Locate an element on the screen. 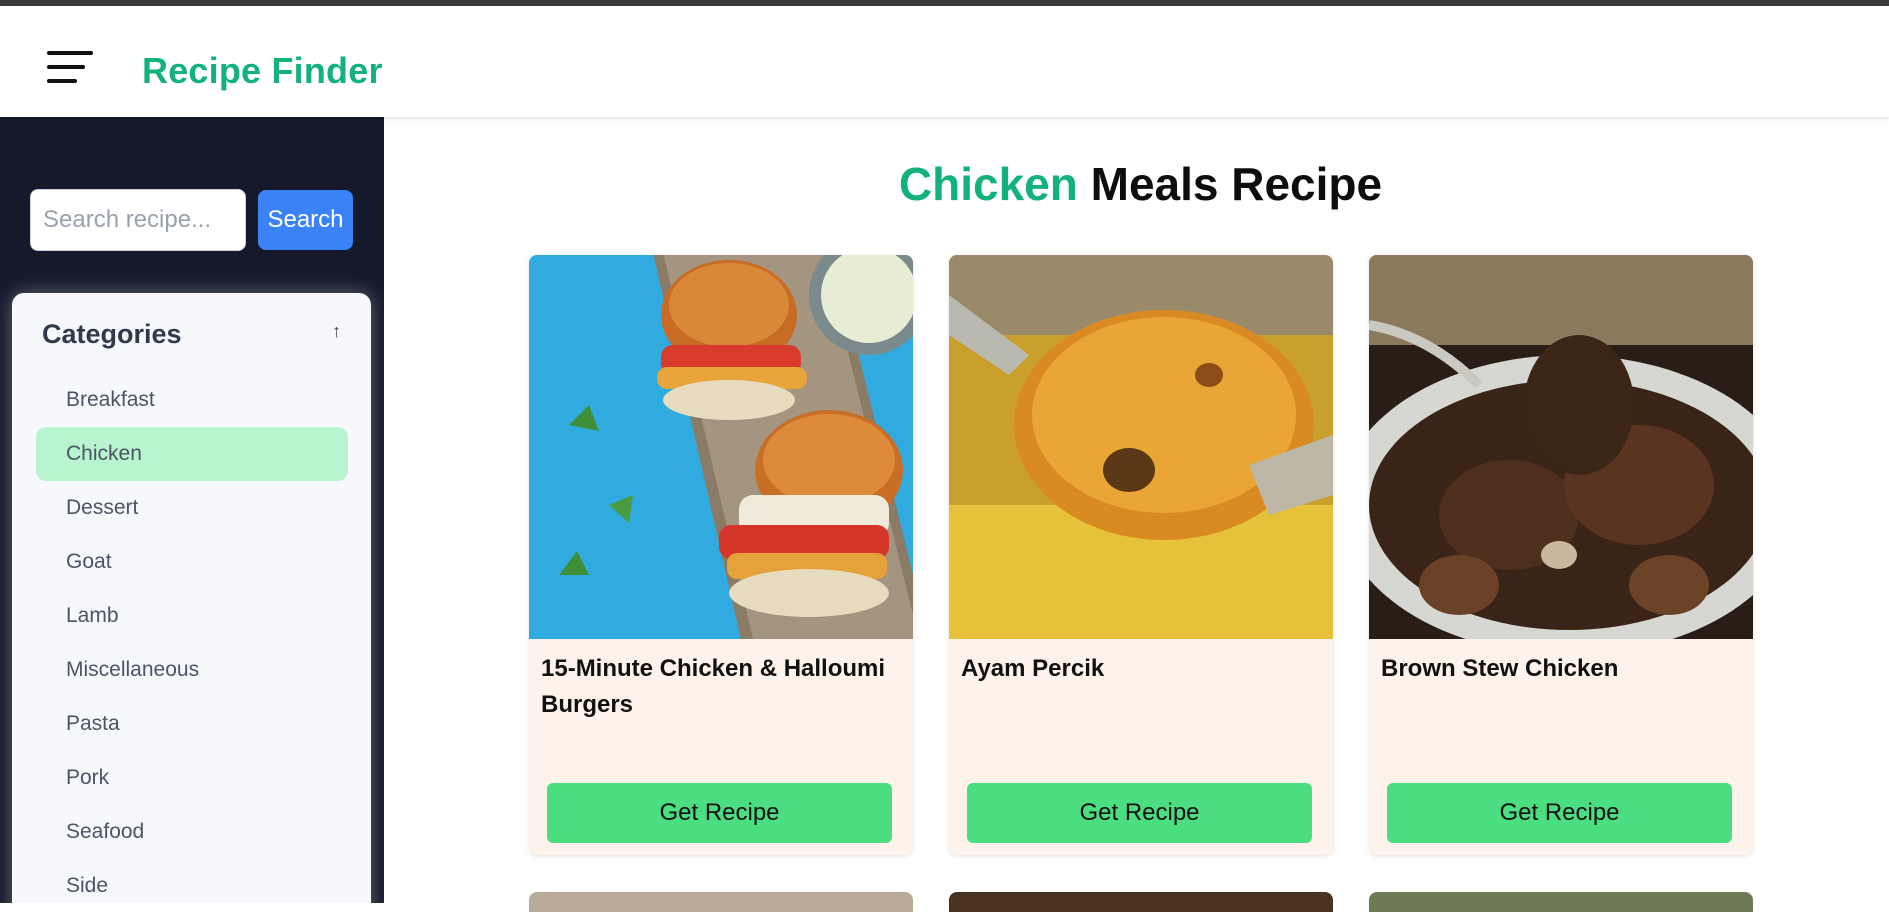 The width and height of the screenshot is (1889, 912). category-item-lamb: Lamb is located at coordinates (192, 616).